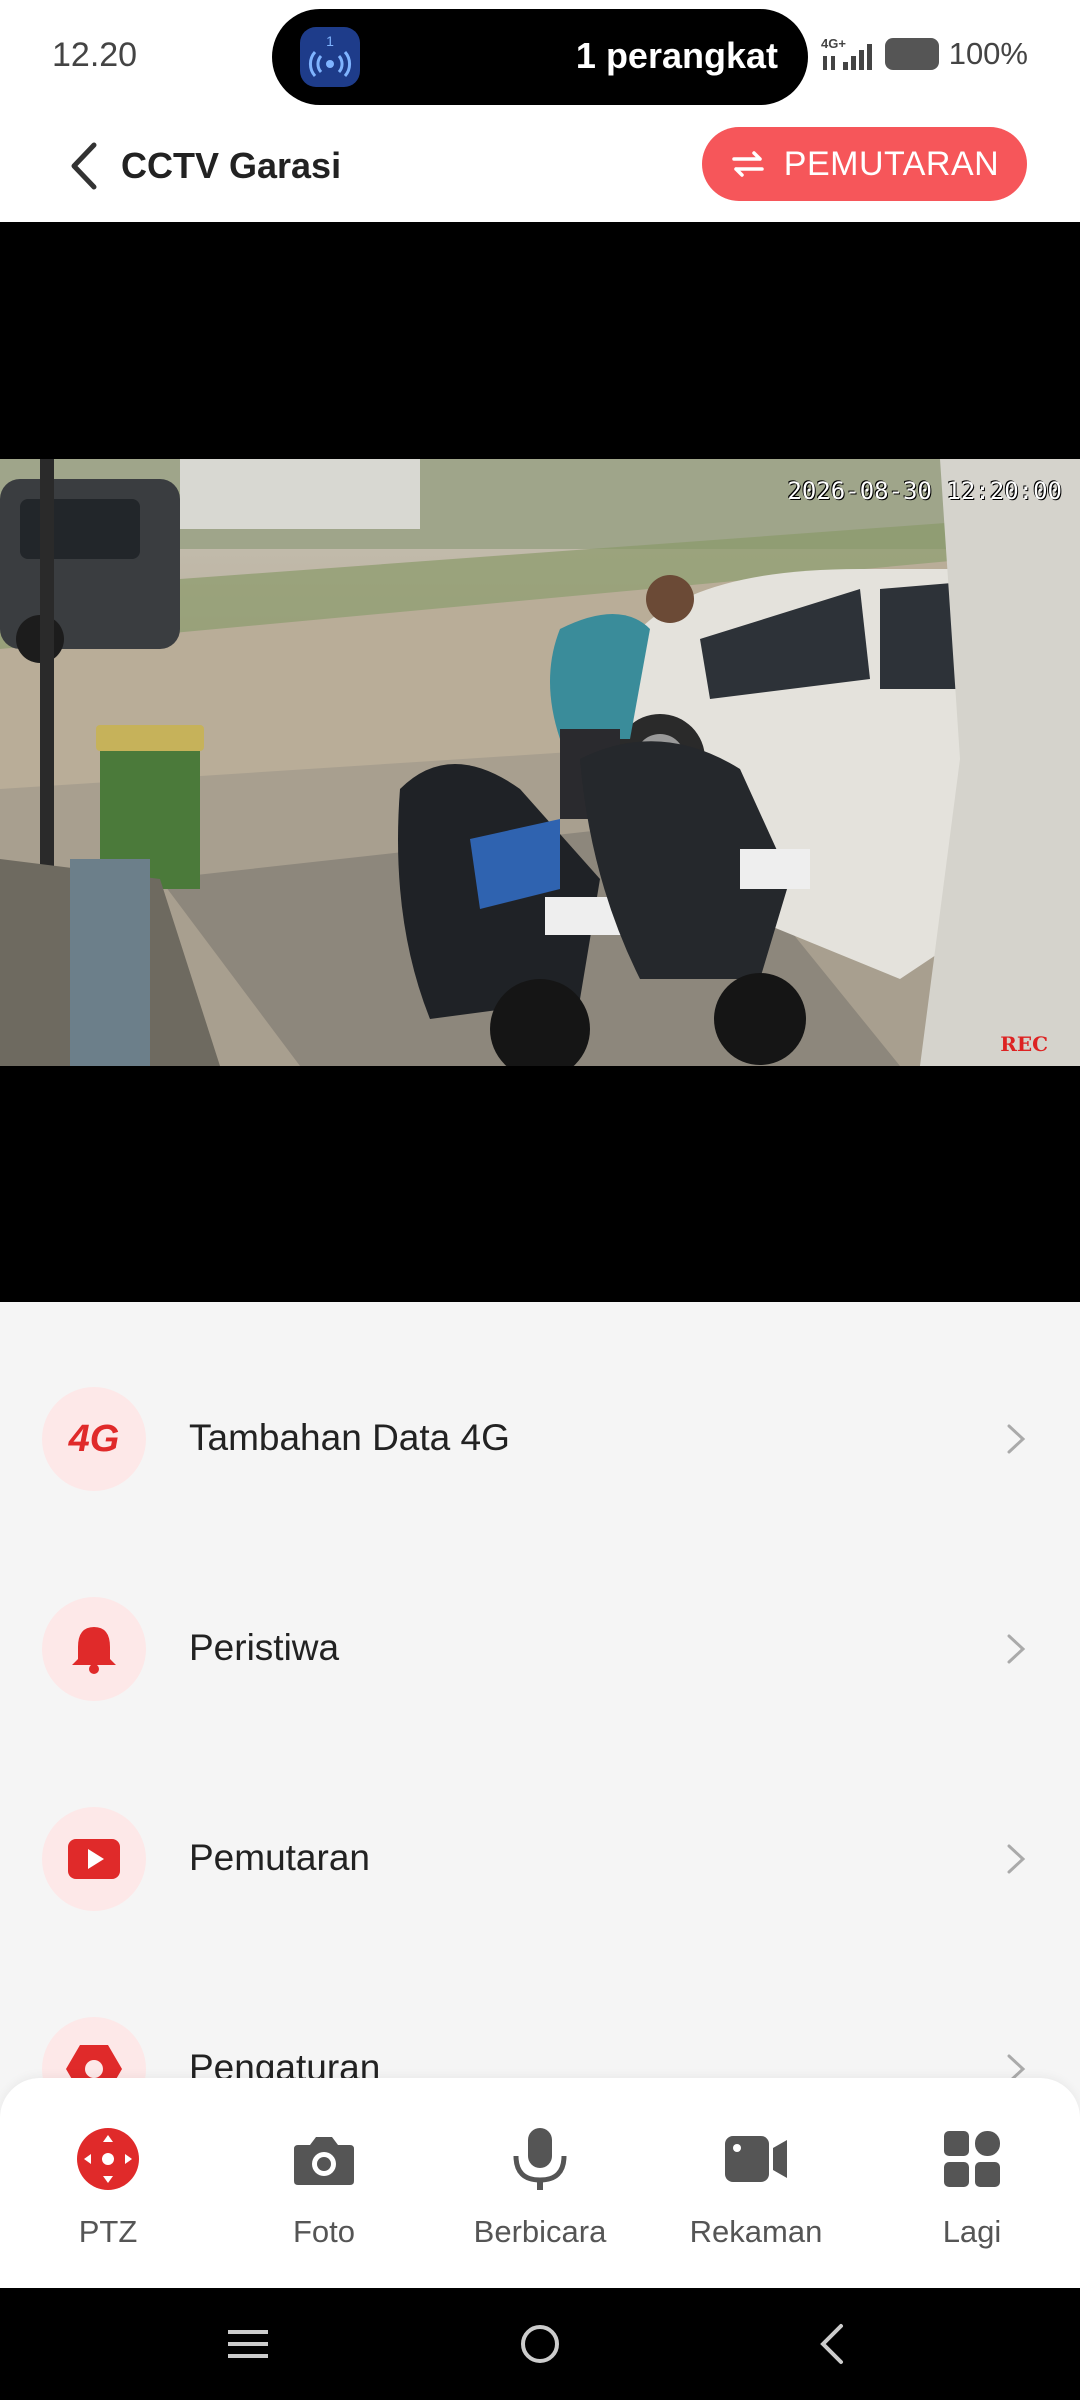  I want to click on menu-item-4g-data: 4G Tambahan Data 4G, so click(540, 1439).